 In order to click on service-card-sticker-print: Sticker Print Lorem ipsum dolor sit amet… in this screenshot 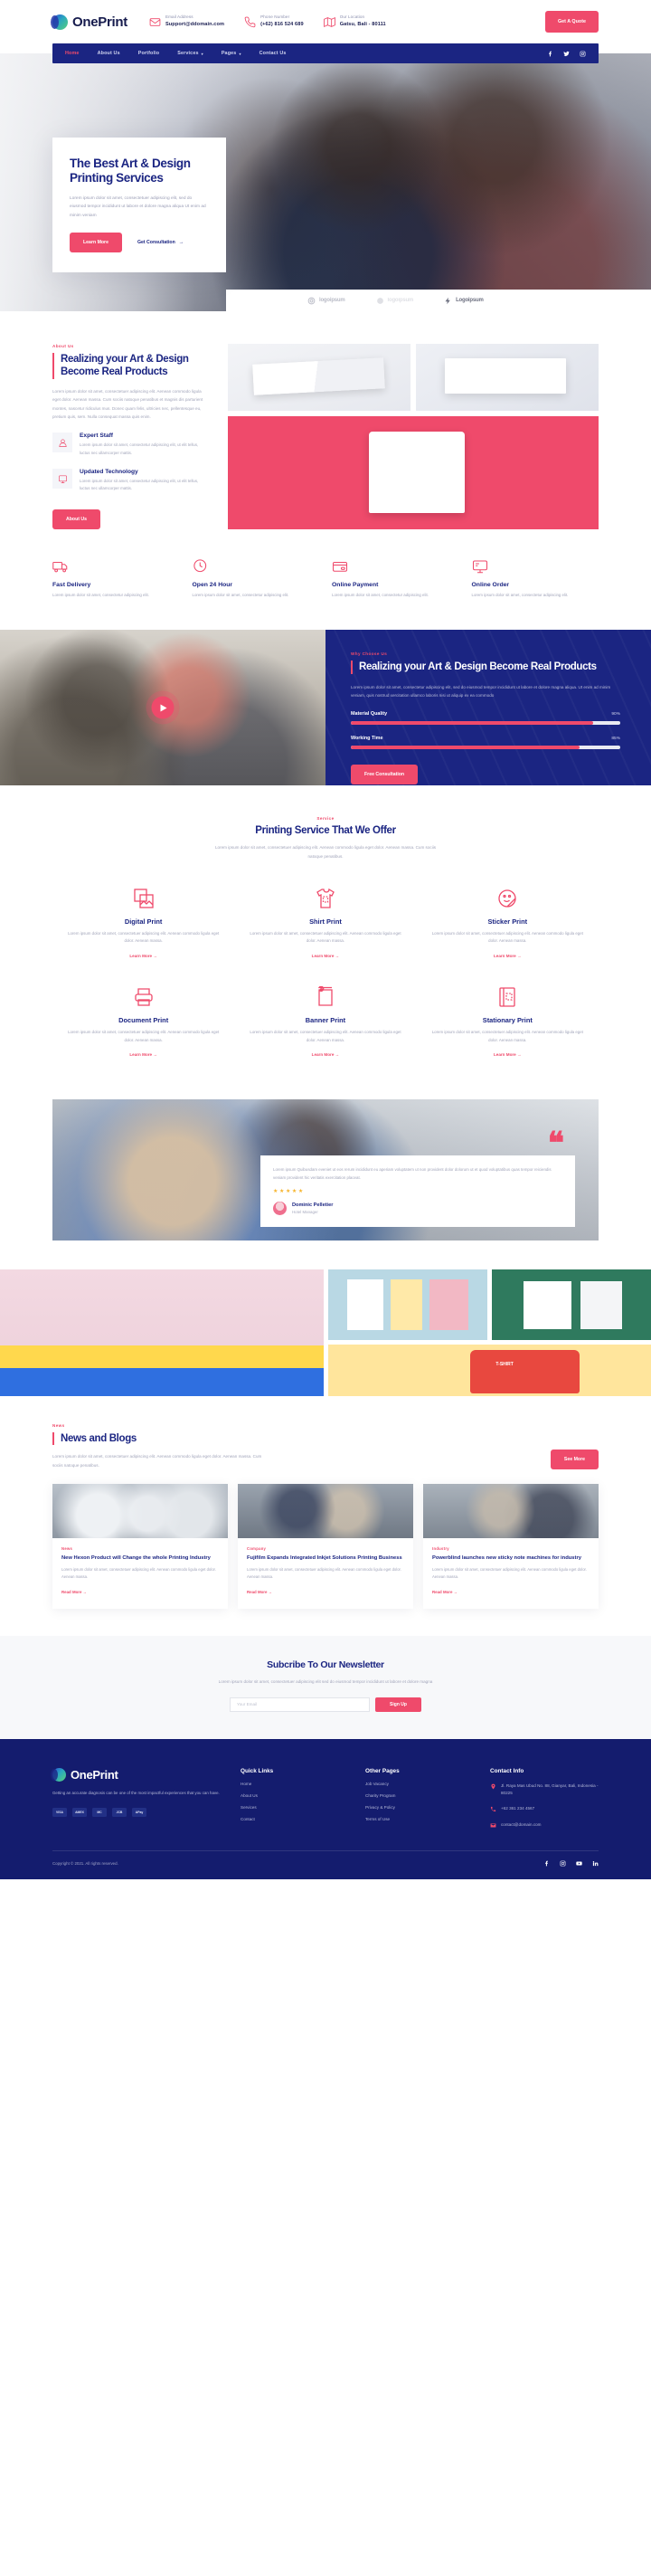, I will do `click(508, 924)`.